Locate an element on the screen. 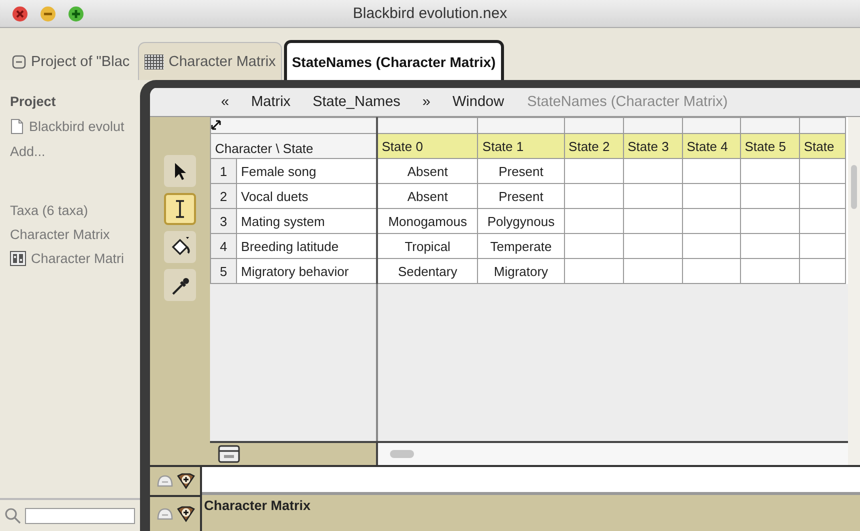 The width and height of the screenshot is (860, 531). document-icon is located at coordinates (17, 126).